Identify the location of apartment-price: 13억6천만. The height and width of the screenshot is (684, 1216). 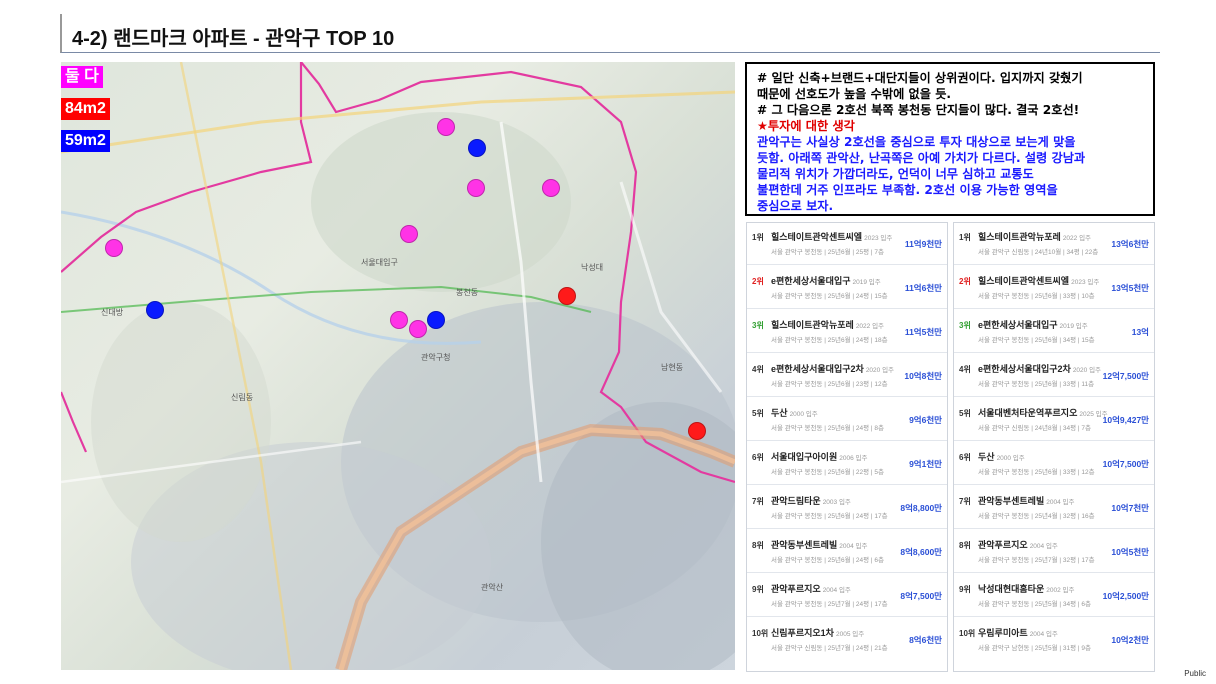
(1130, 244).